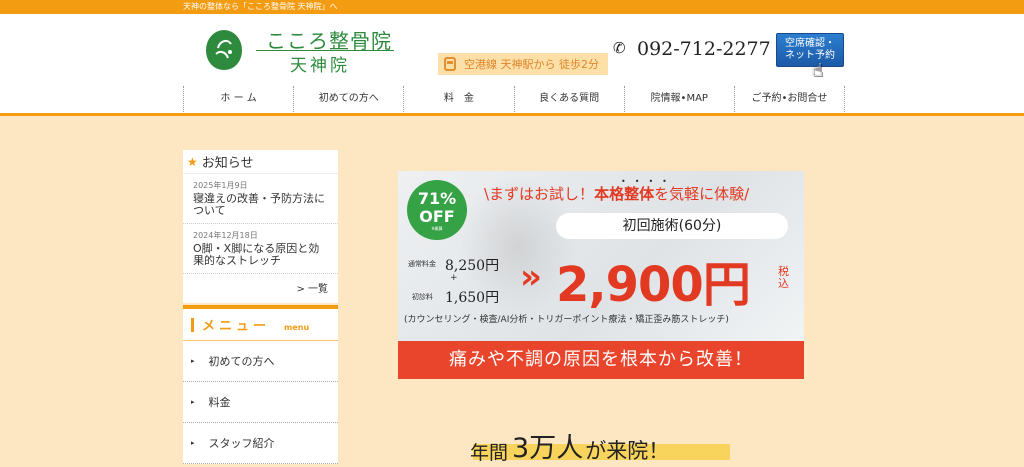  I want to click on tagline-pre: \まずはお試し！, so click(539, 194).